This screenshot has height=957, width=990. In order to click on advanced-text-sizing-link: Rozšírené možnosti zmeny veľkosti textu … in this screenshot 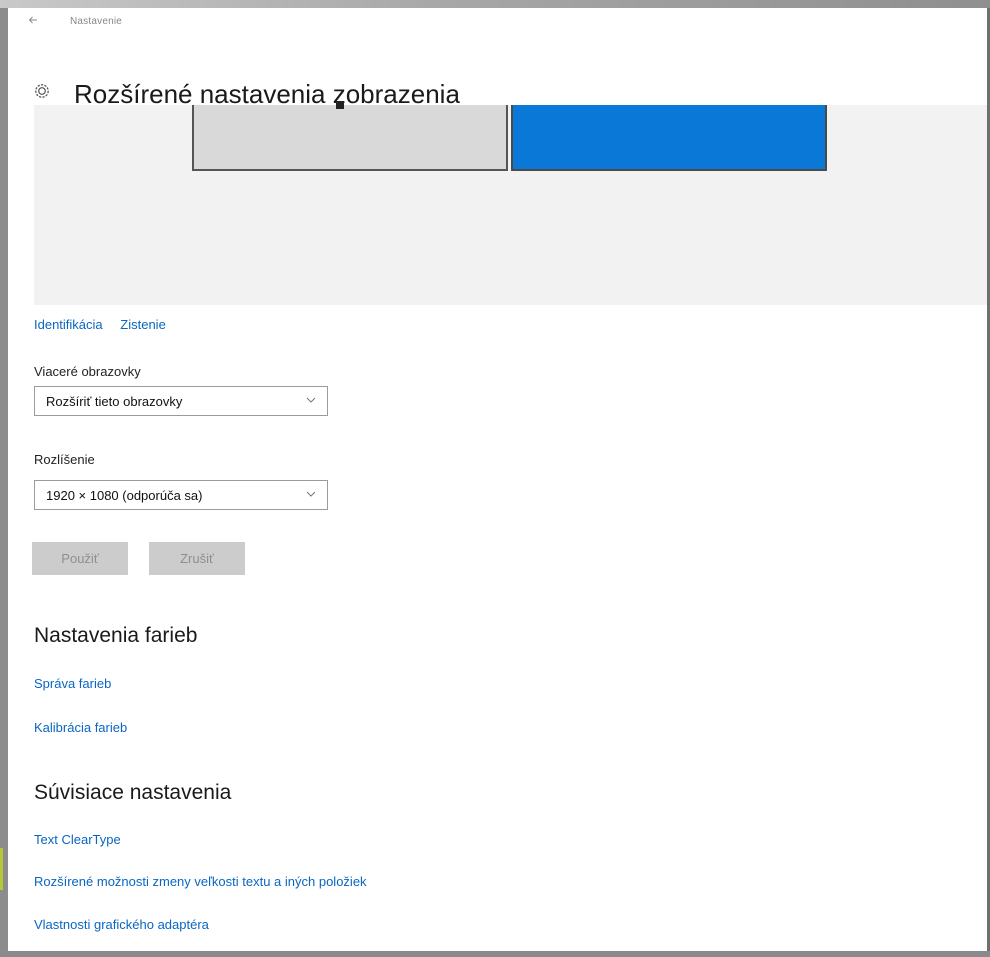, I will do `click(200, 881)`.